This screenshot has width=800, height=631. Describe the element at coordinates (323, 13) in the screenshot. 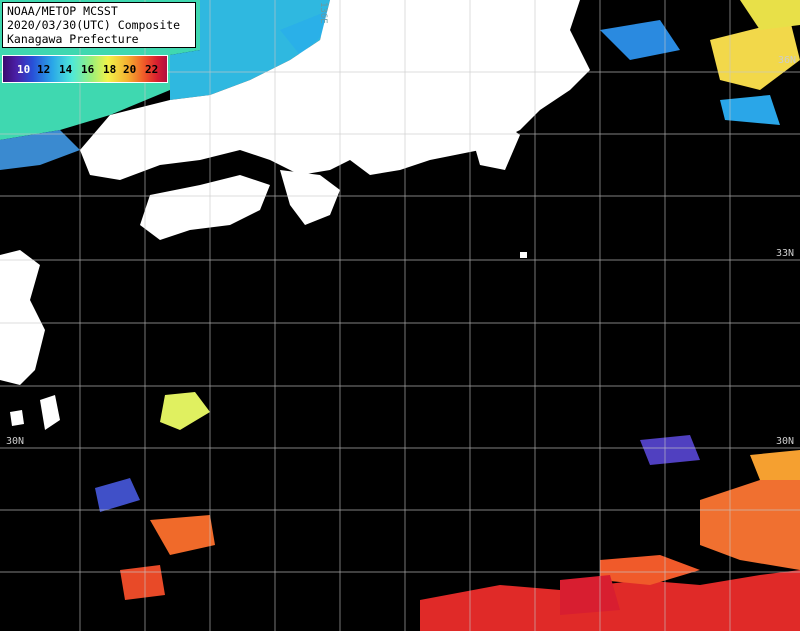

I see `lon-label-136e: 136E` at that location.